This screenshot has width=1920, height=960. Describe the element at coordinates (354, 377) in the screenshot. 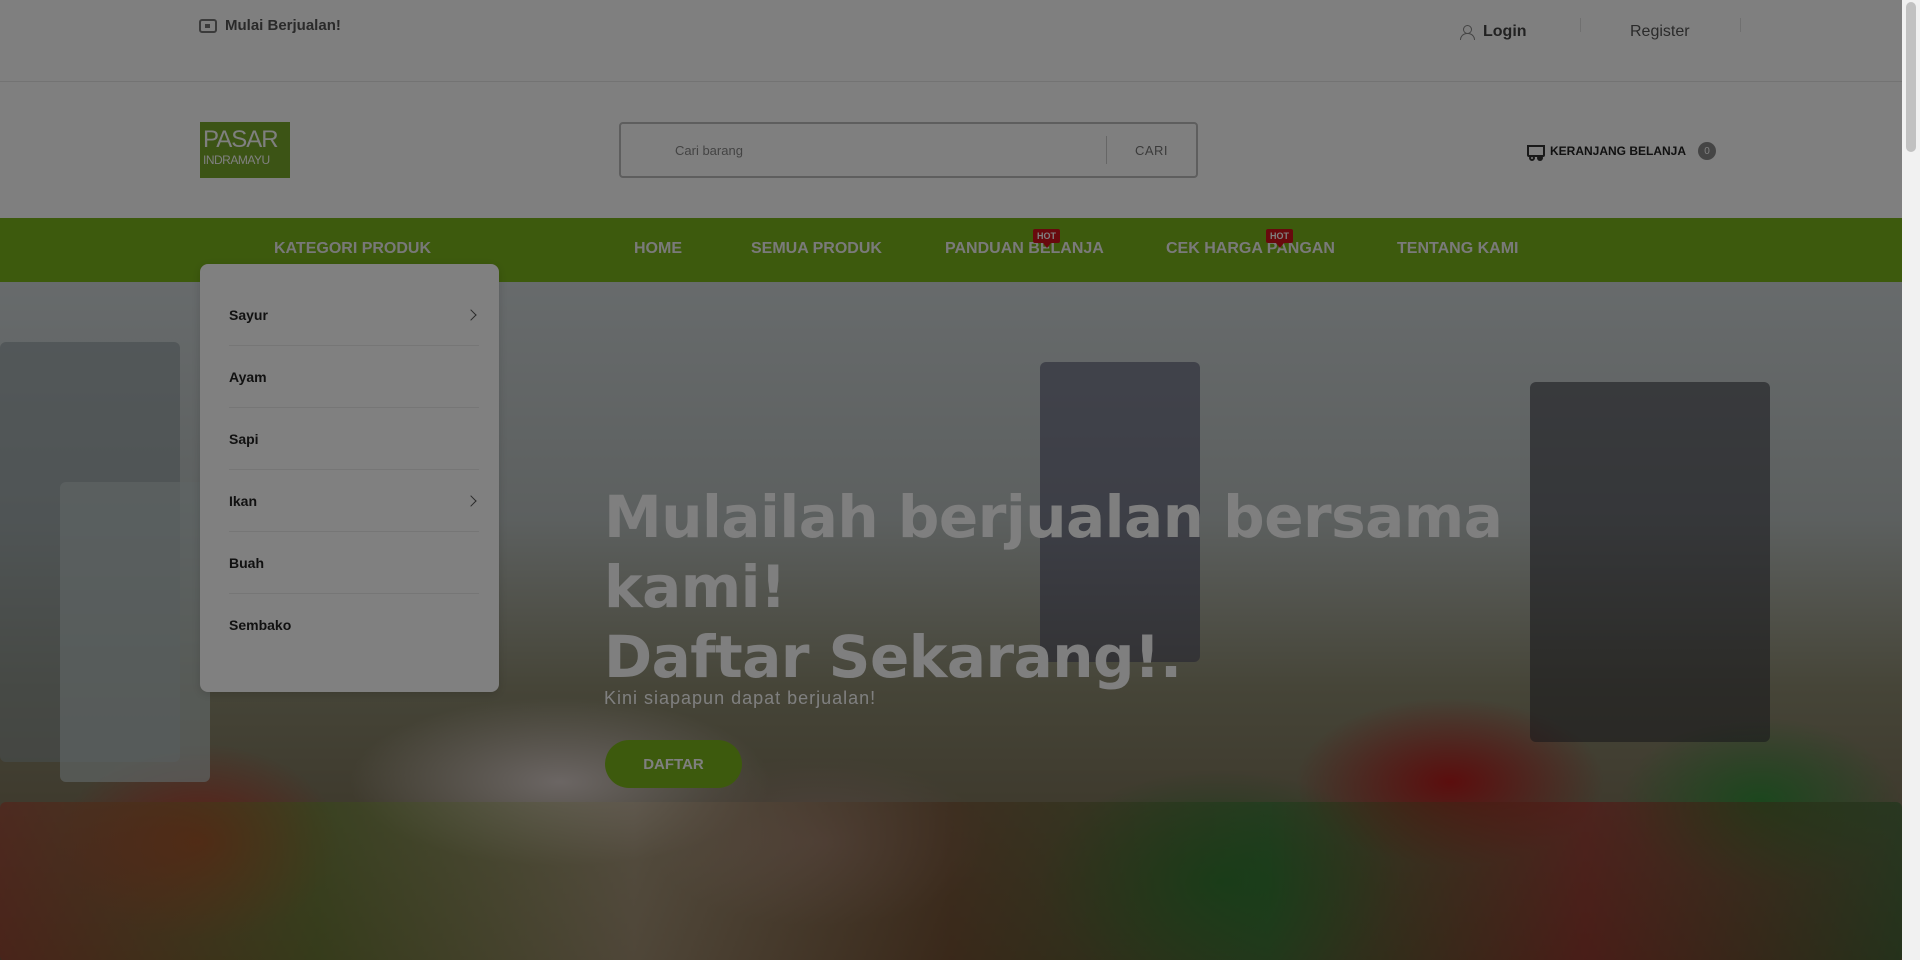

I see `category-item-ayam: Ayam` at that location.